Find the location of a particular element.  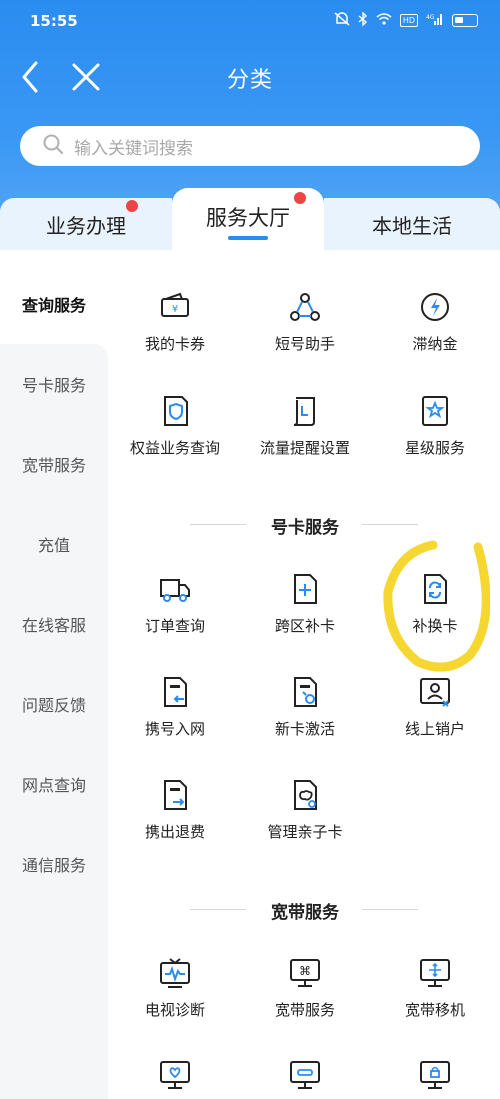

sidebar-item-query: 查询服务 is located at coordinates (54, 304).